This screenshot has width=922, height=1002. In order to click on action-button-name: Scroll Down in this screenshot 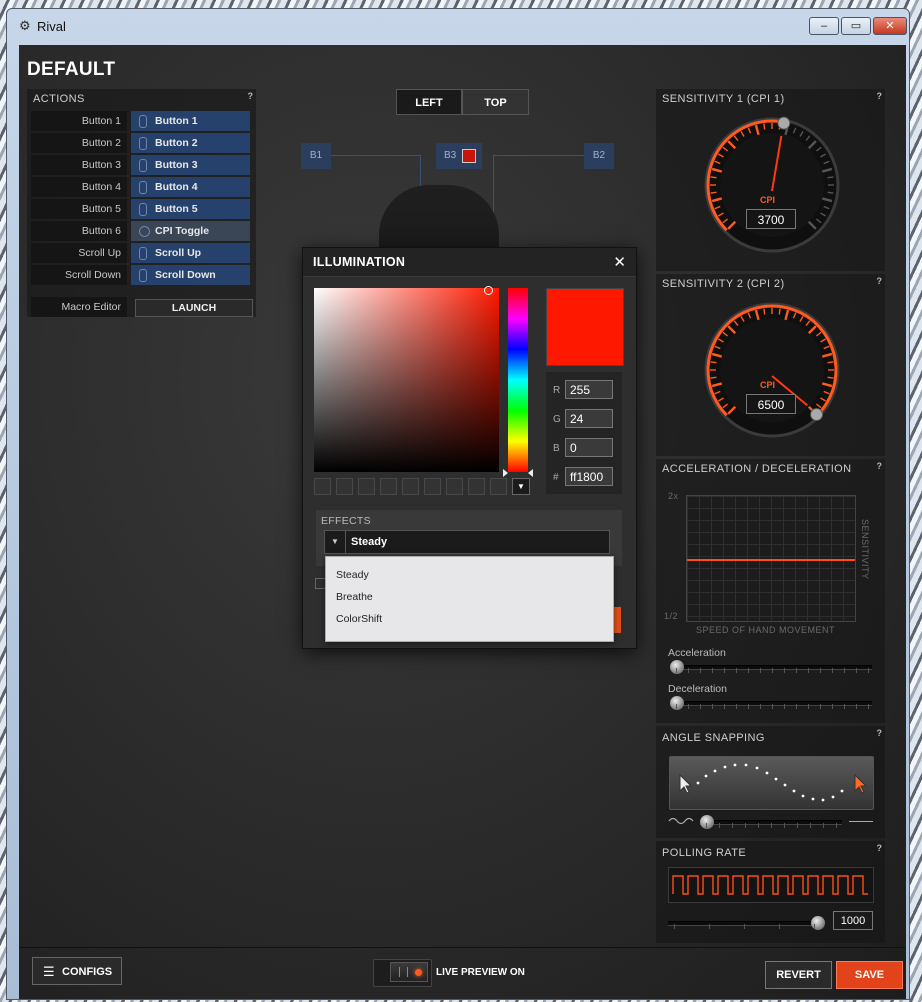, I will do `click(79, 275)`.